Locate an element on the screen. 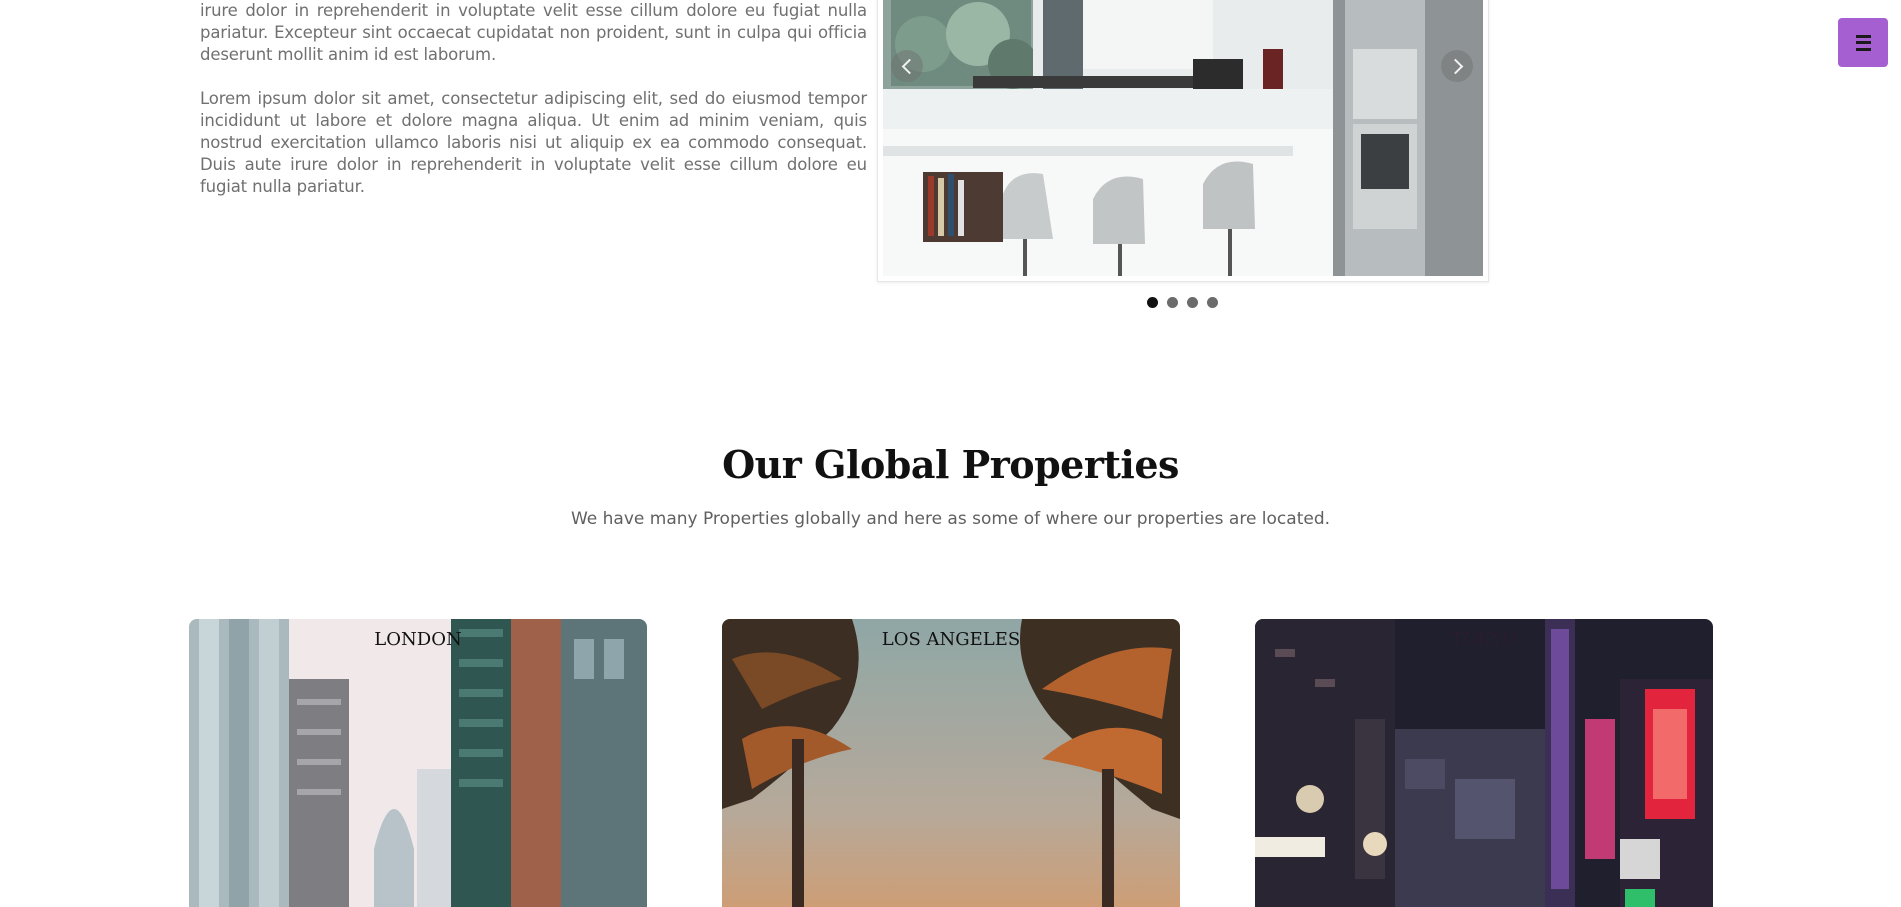 The width and height of the screenshot is (1901, 907). property-card-los-angeles: LOS ANGELES is located at coordinates (951, 763).